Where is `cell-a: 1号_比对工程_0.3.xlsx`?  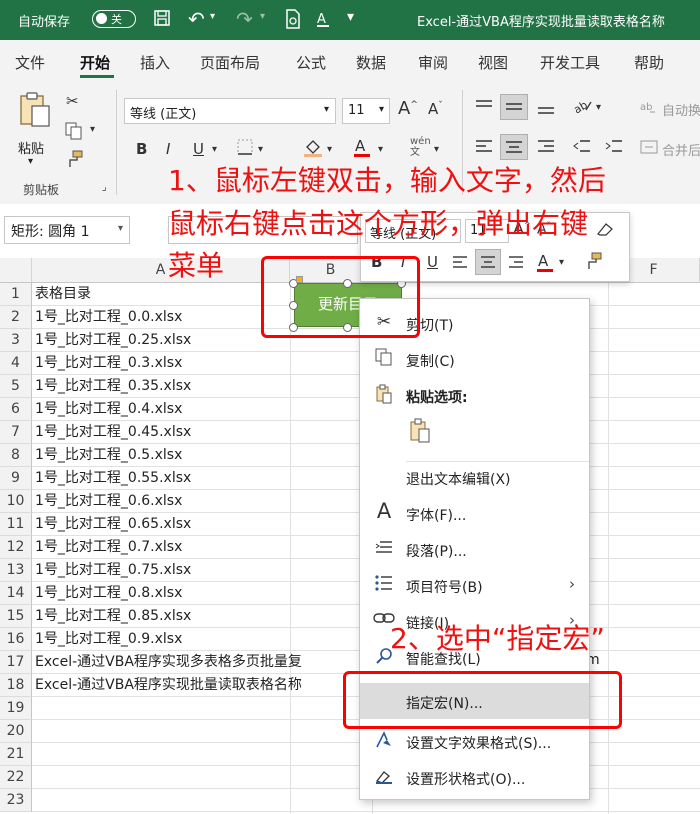
cell-a: 1号_比对工程_0.3.xlsx is located at coordinates (108, 363).